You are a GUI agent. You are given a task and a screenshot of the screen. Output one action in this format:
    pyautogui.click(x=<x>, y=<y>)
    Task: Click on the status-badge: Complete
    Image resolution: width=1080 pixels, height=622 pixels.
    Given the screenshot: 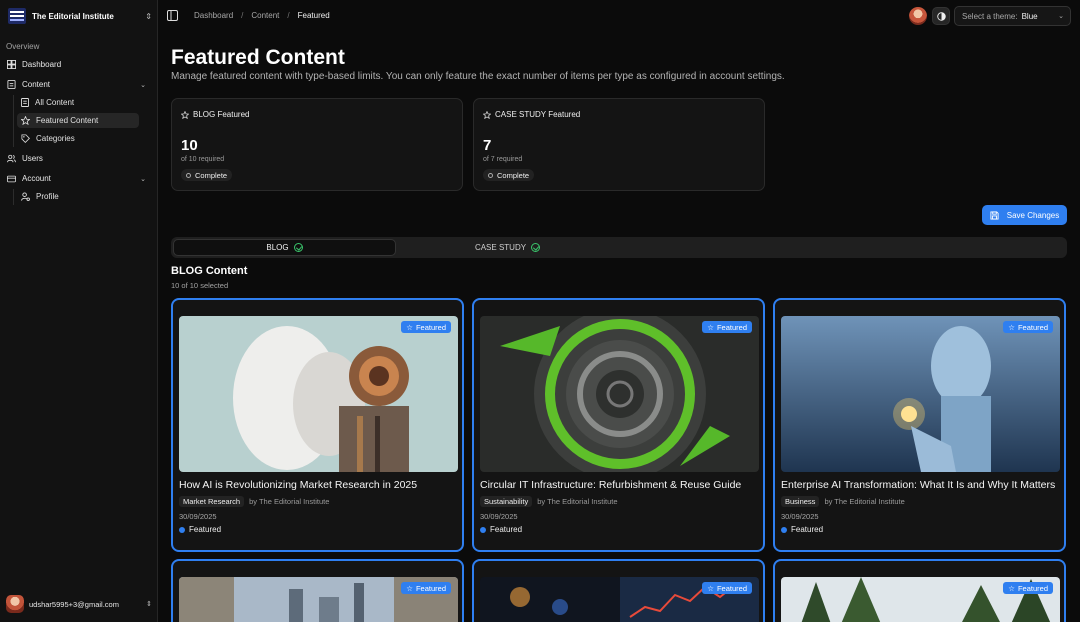 What is the action you would take?
    pyautogui.click(x=207, y=175)
    